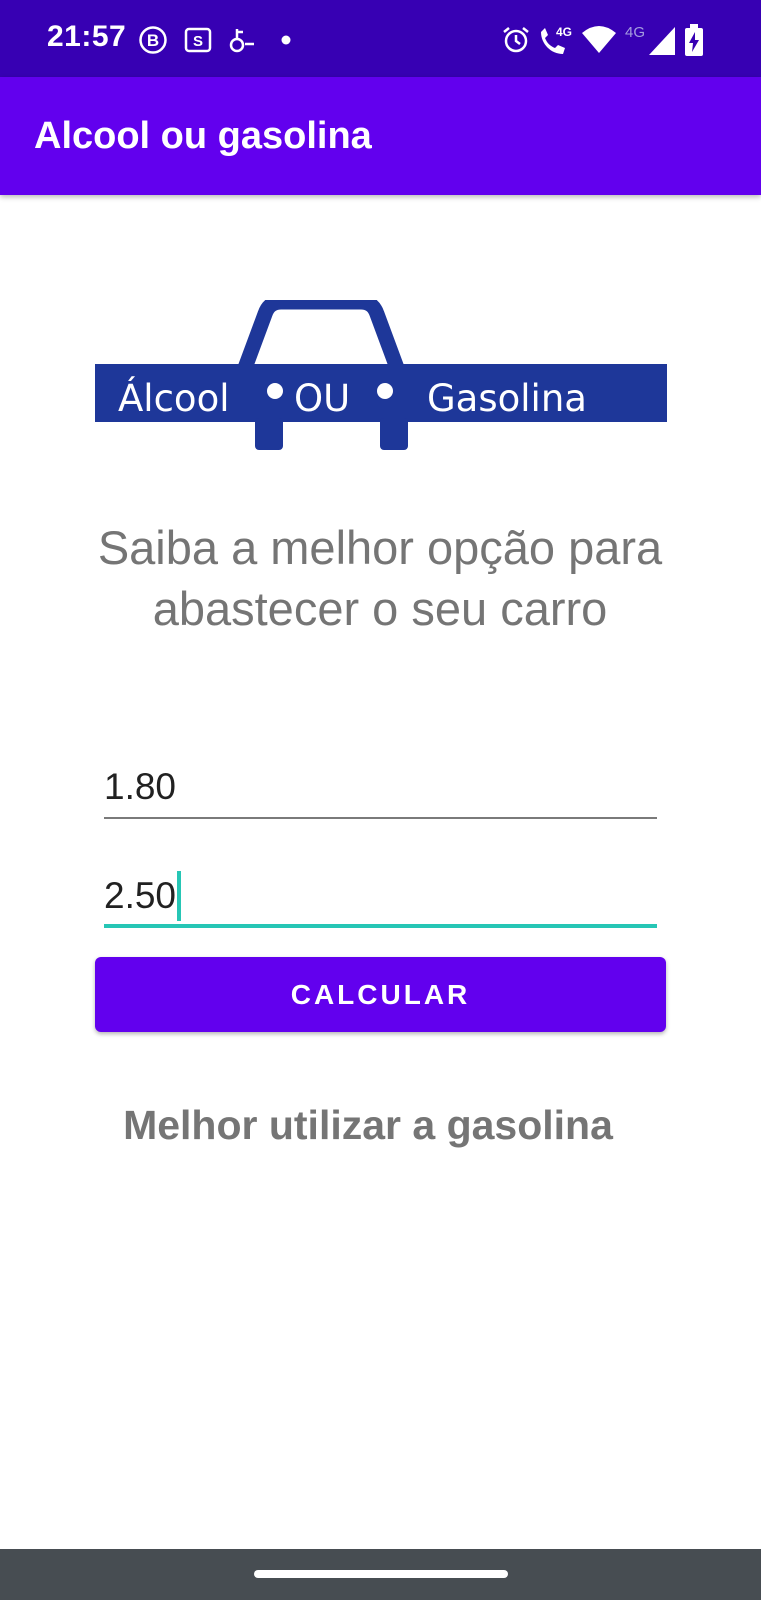 This screenshot has width=761, height=1600. I want to click on s-badge-icon: S, so click(198, 40).